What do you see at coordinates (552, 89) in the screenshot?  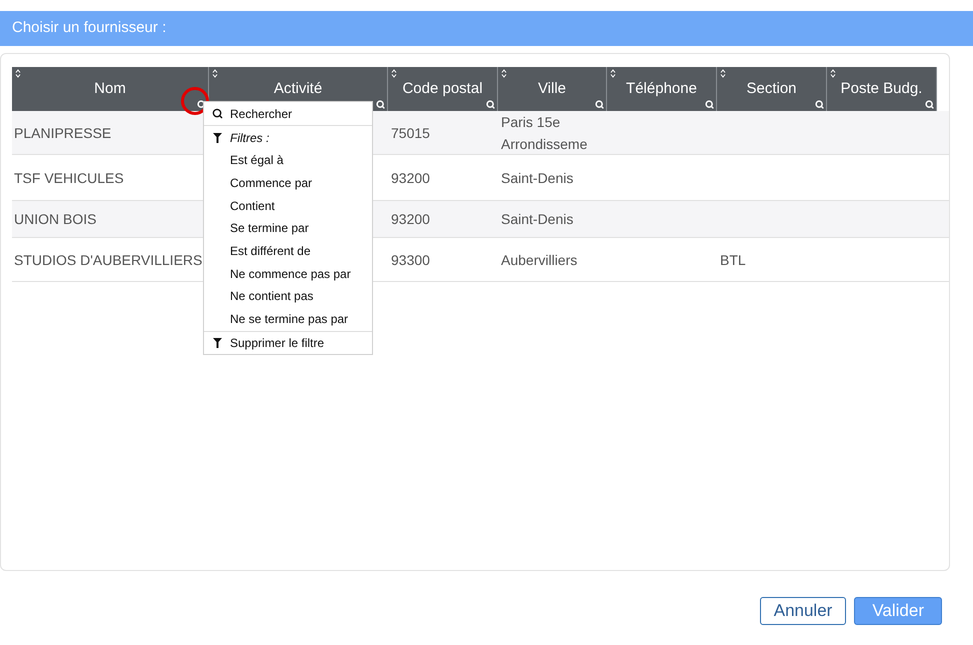 I see `column-header: Ville` at bounding box center [552, 89].